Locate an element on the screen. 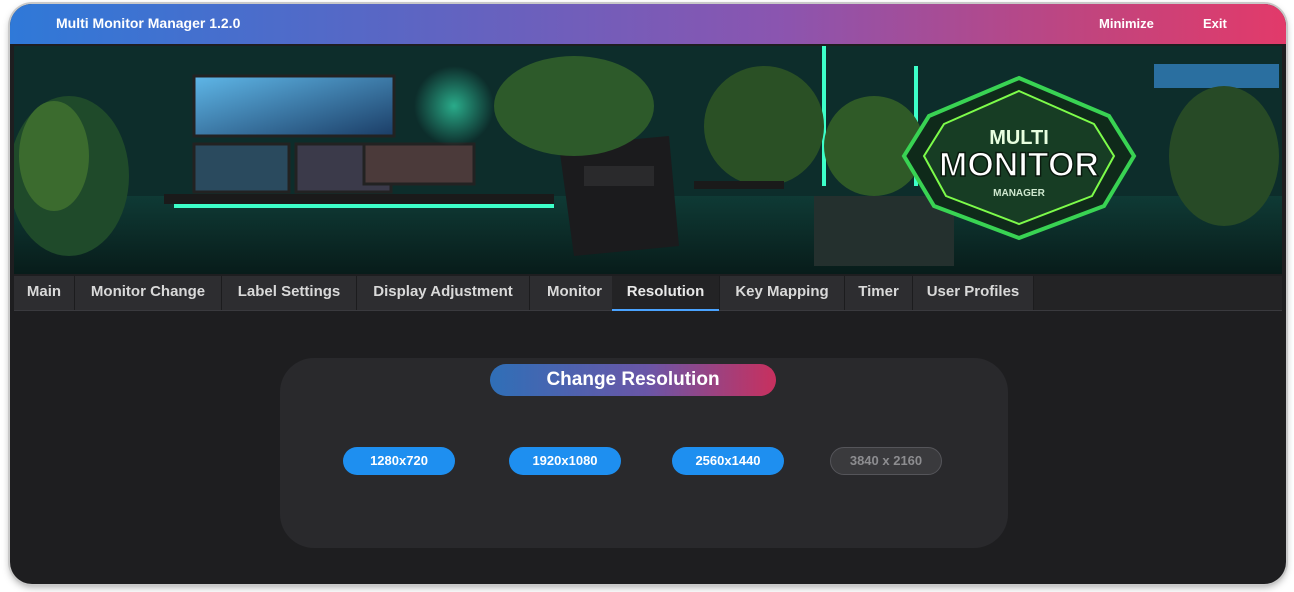 This screenshot has height=592, width=1294. tab-main: Main is located at coordinates (44, 293).